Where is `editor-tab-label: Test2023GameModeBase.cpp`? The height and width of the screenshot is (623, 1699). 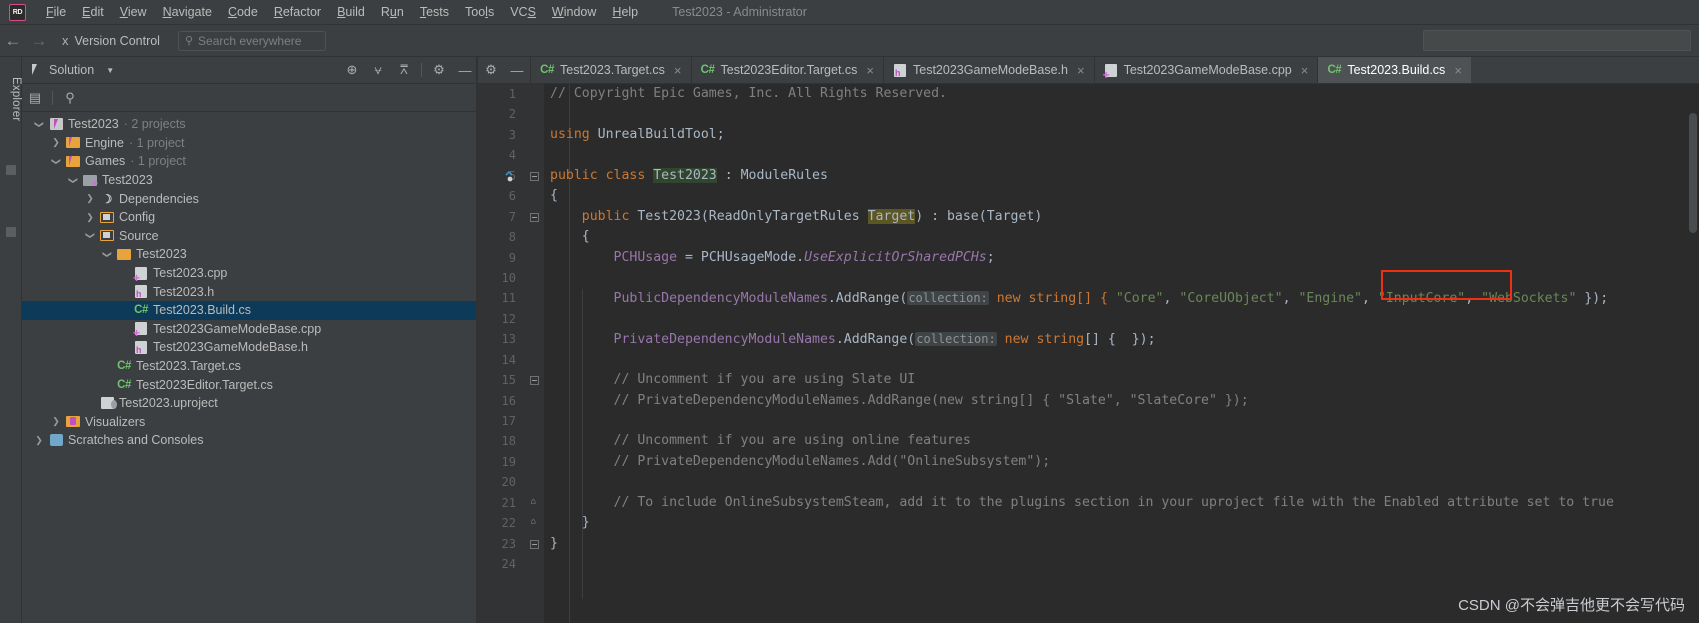
editor-tab-label: Test2023GameModeBase.cpp is located at coordinates (1207, 70).